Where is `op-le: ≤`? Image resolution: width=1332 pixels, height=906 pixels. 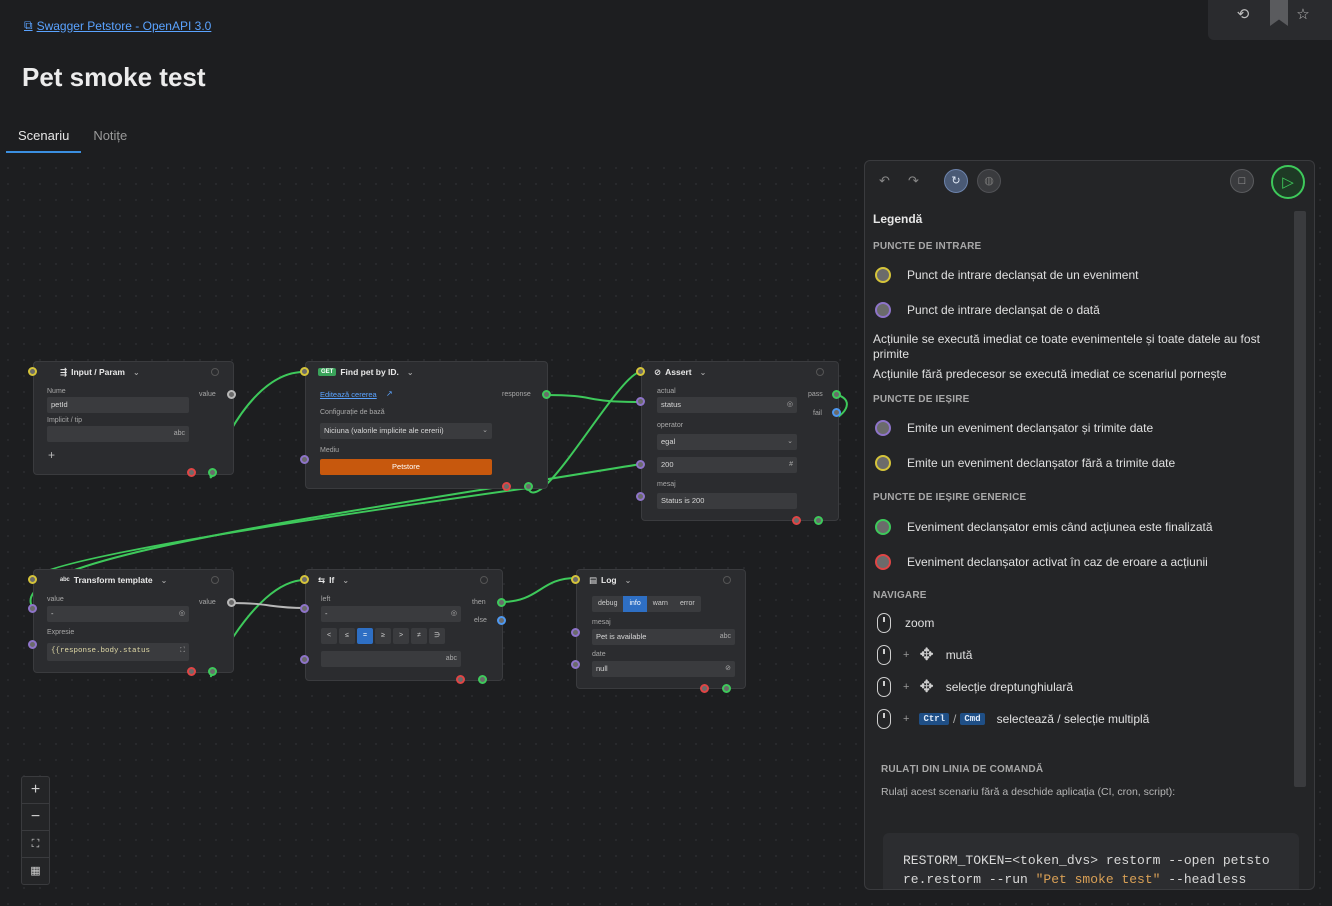
op-le: ≤ is located at coordinates (347, 636).